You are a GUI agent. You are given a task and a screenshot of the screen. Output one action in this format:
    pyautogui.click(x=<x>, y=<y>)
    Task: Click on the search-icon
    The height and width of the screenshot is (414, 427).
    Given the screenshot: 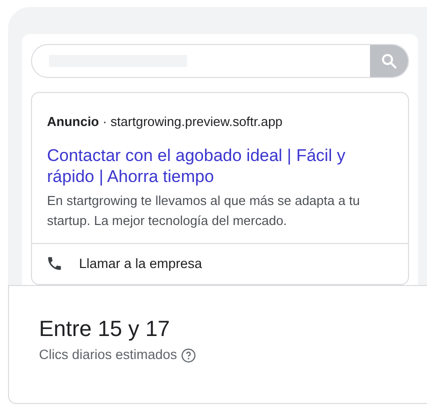 What is the action you would take?
    pyautogui.click(x=389, y=61)
    